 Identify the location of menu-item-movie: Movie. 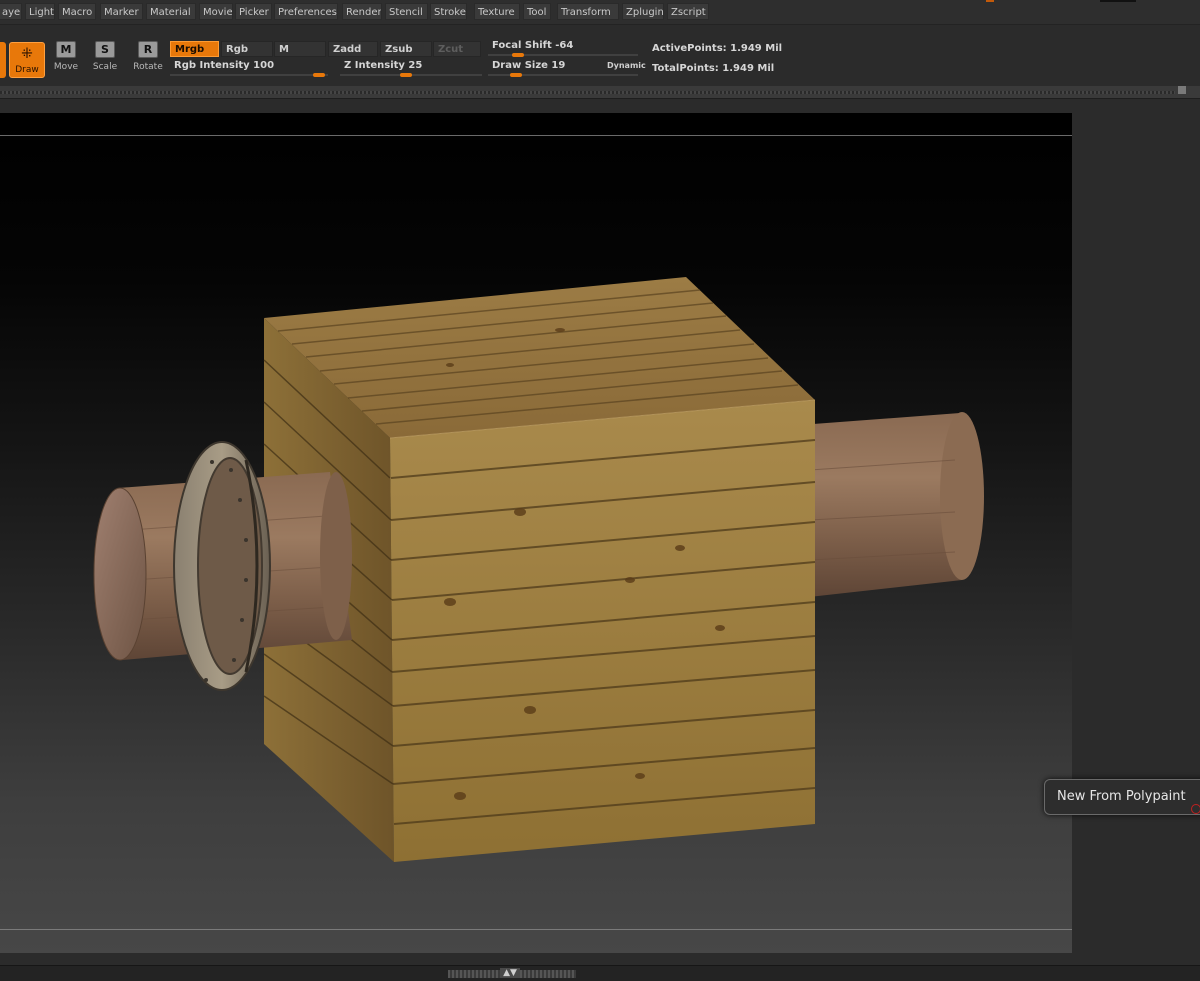
(216, 11).